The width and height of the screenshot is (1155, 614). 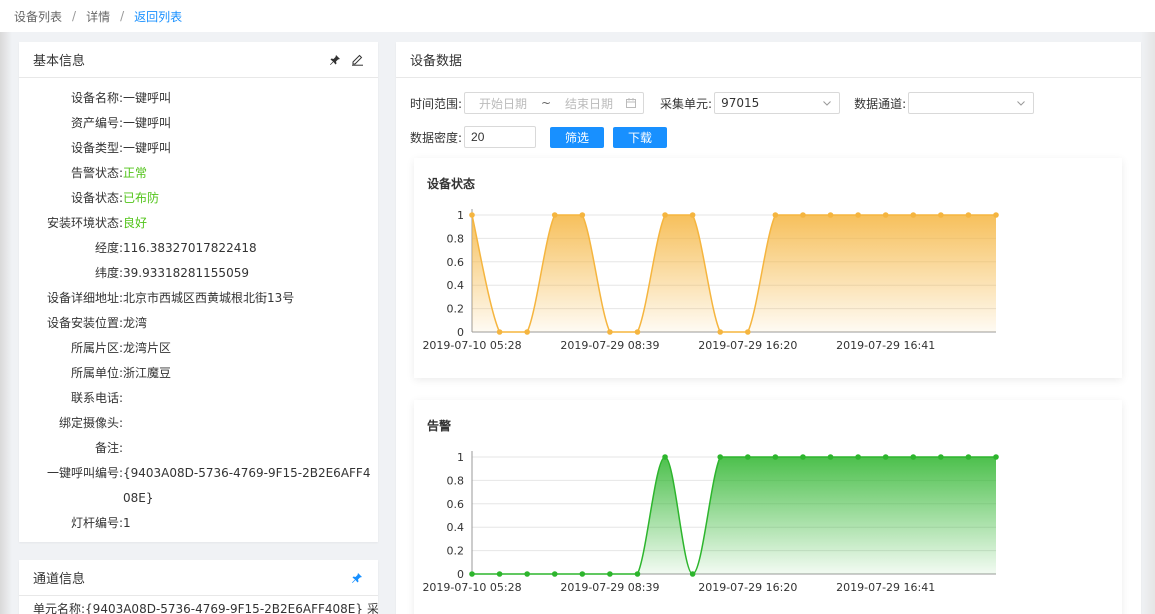 What do you see at coordinates (190, 248) in the screenshot?
I see `info-value: 116.38327017822418` at bounding box center [190, 248].